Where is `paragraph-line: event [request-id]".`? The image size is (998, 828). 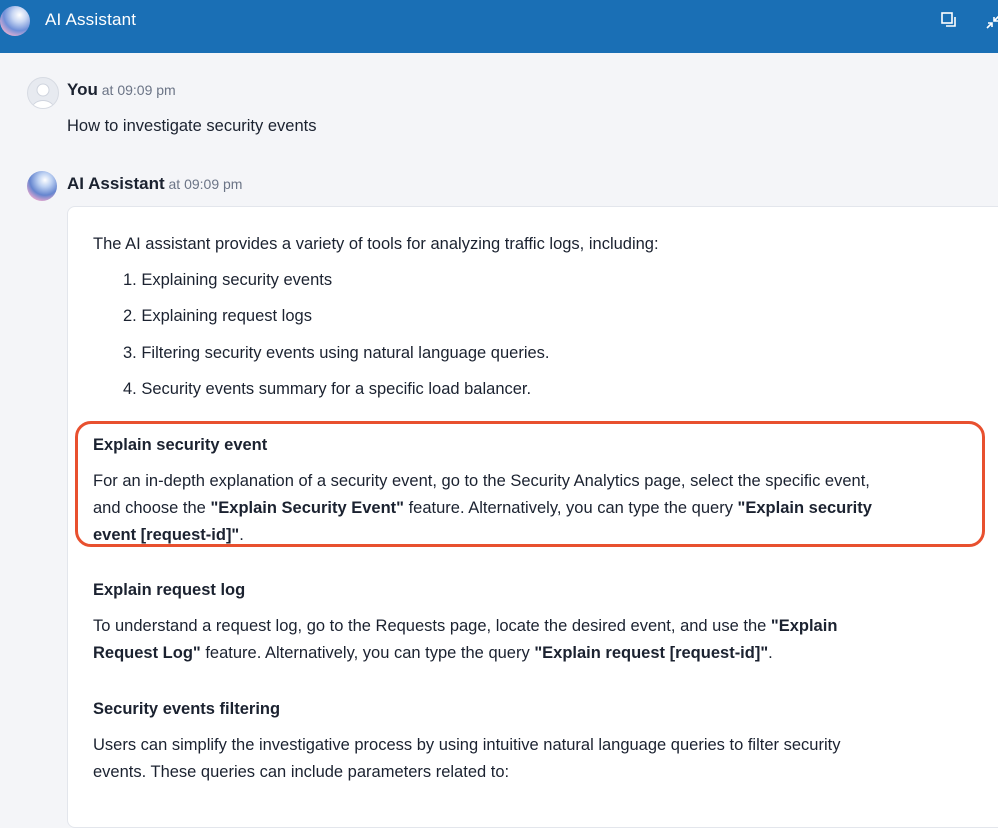
paragraph-line: event [request-id]". is located at coordinates (168, 535).